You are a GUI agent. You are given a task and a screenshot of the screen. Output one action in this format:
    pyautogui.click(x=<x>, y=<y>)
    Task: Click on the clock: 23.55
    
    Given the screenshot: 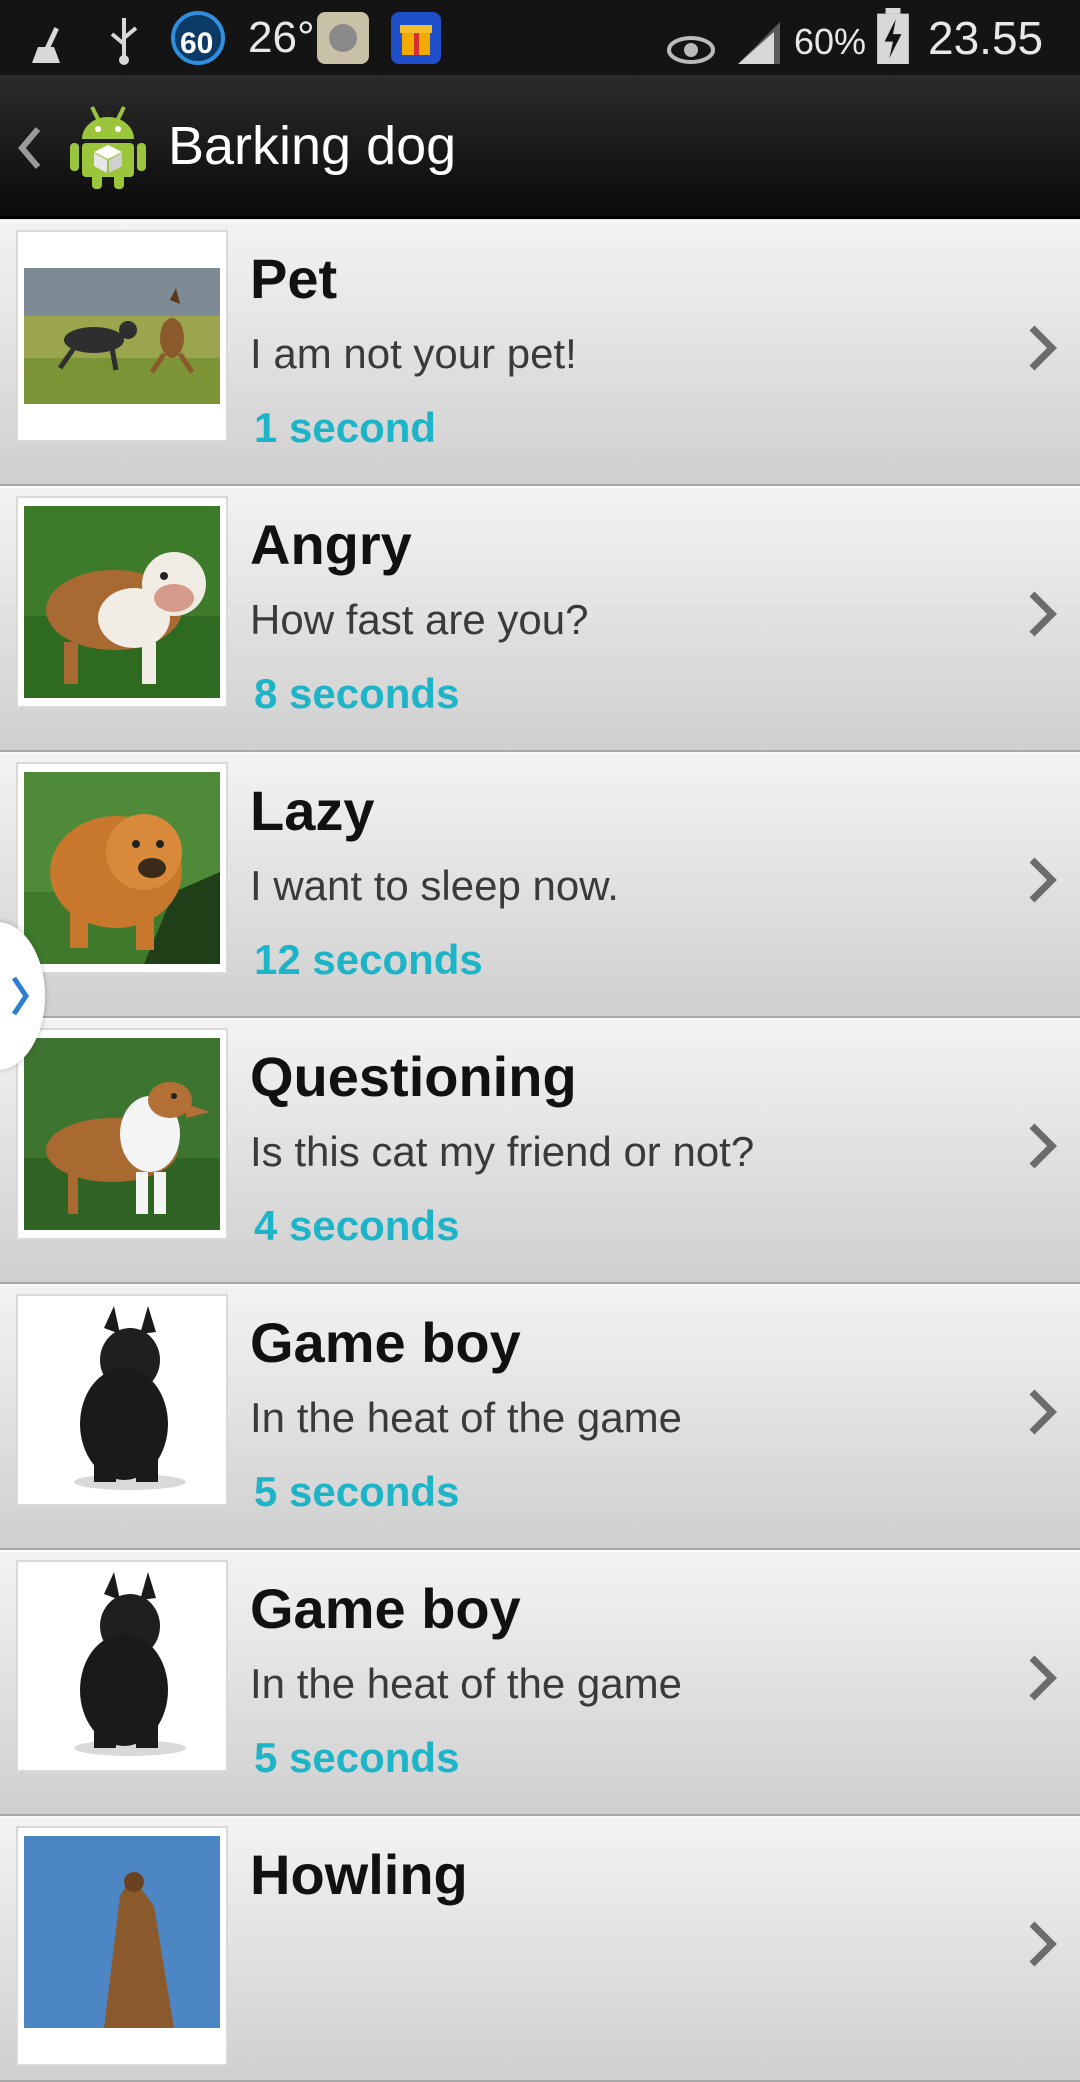 What is the action you would take?
    pyautogui.click(x=986, y=38)
    